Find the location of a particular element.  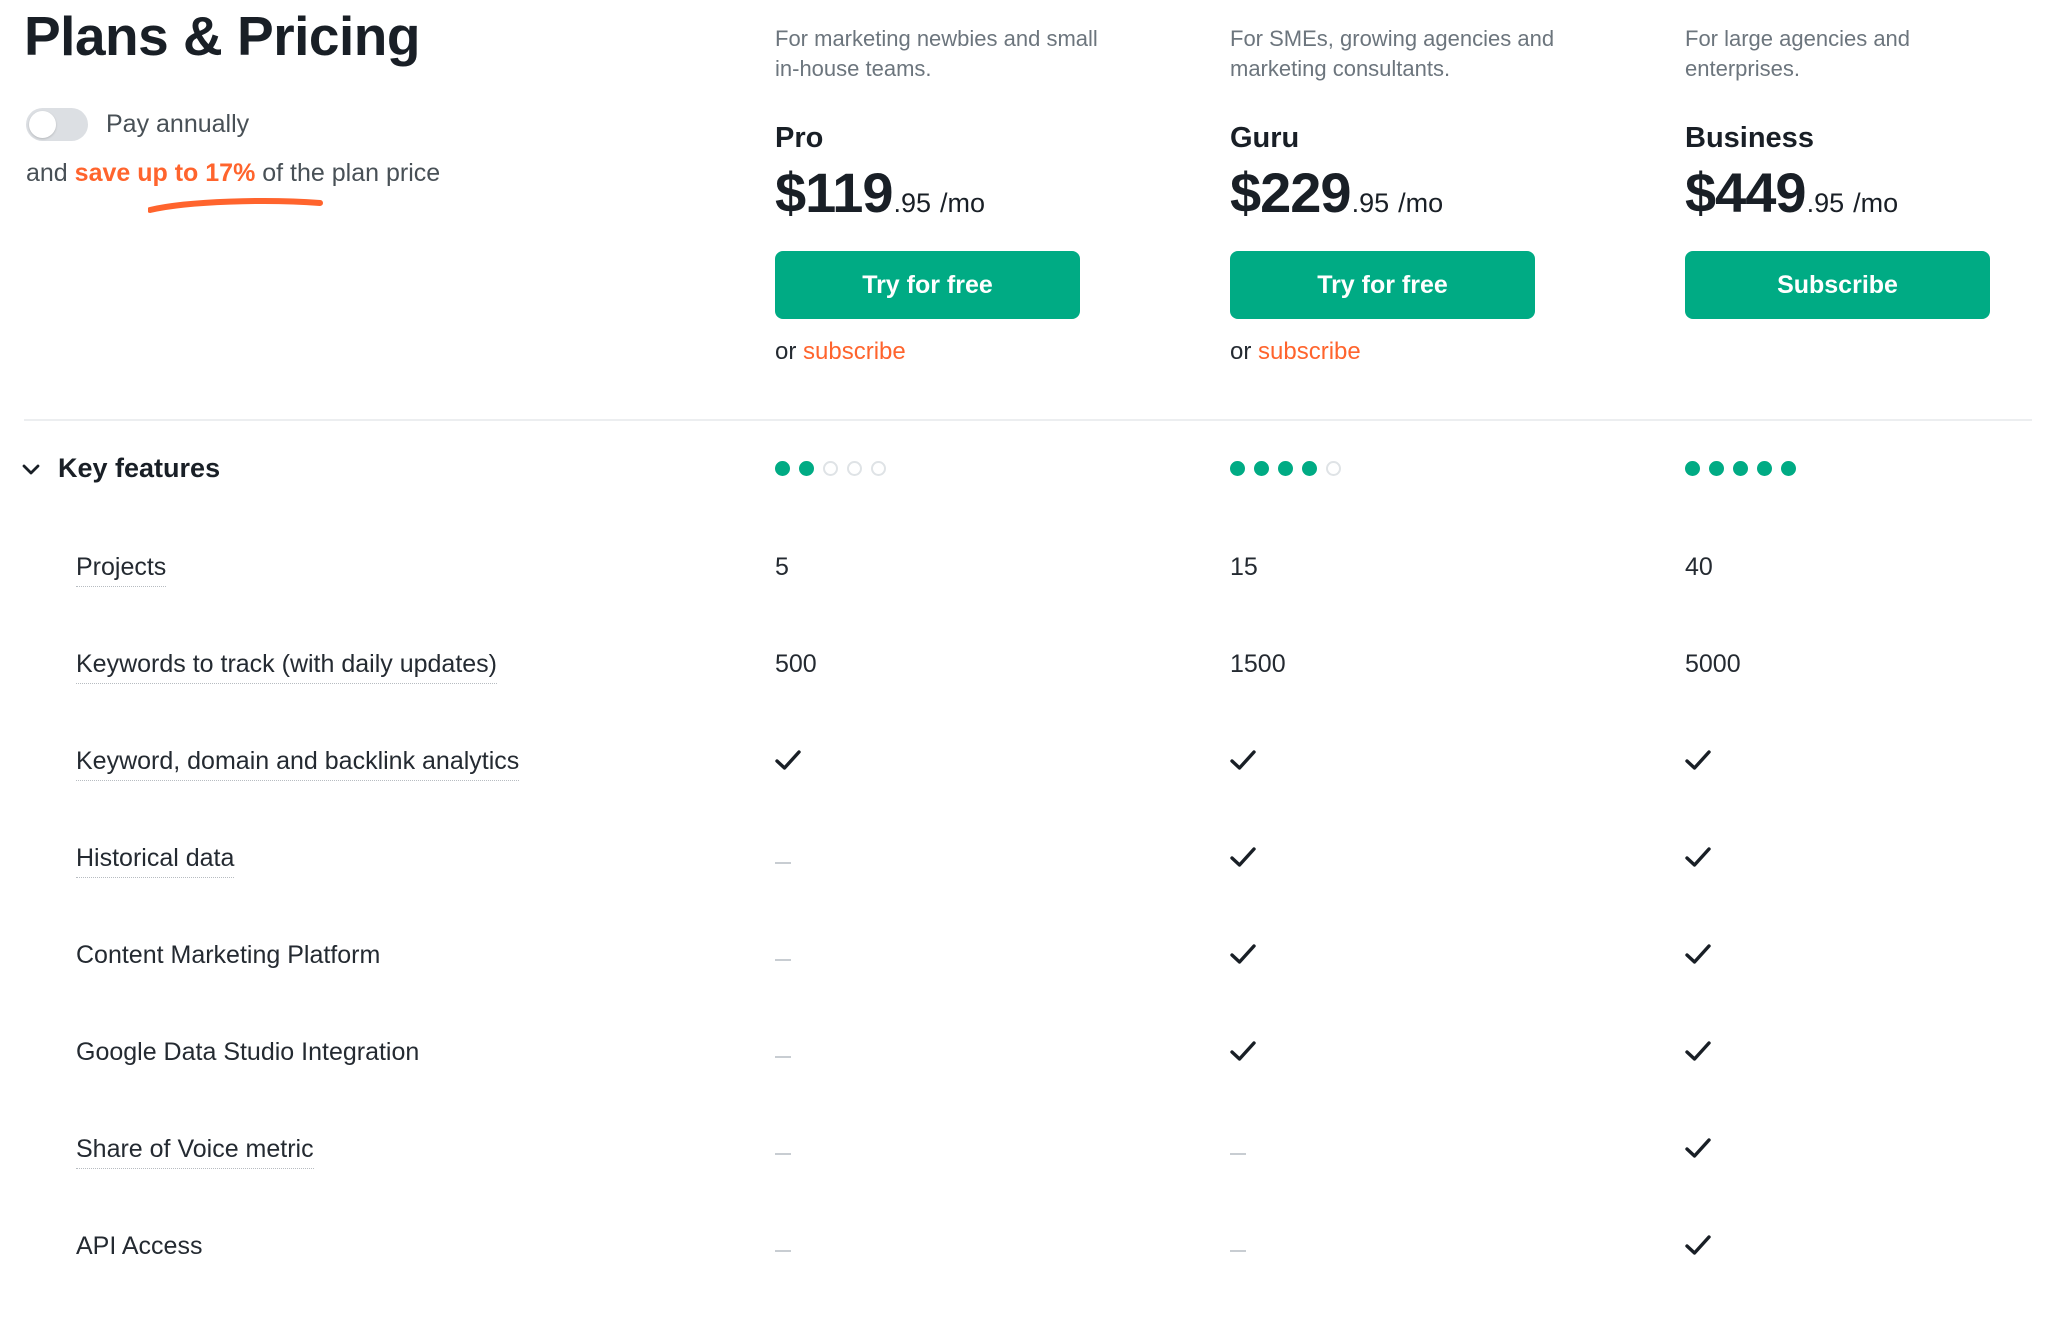

plan-name: Business is located at coordinates (1749, 137).